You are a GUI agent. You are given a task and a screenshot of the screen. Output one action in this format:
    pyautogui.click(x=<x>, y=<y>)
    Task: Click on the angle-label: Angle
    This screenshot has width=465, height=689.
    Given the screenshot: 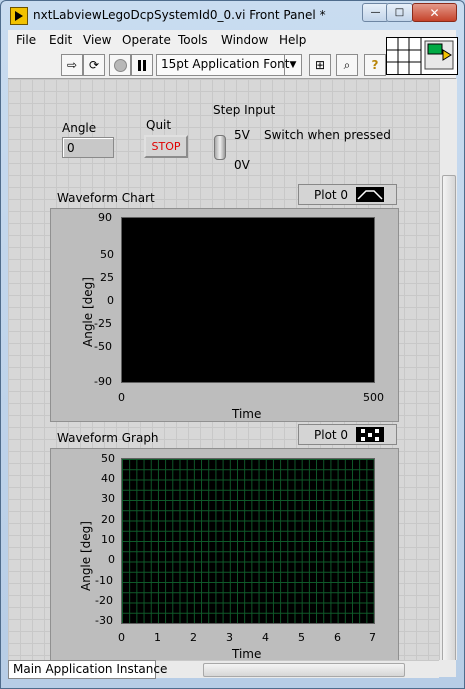 What is the action you would take?
    pyautogui.click(x=79, y=128)
    